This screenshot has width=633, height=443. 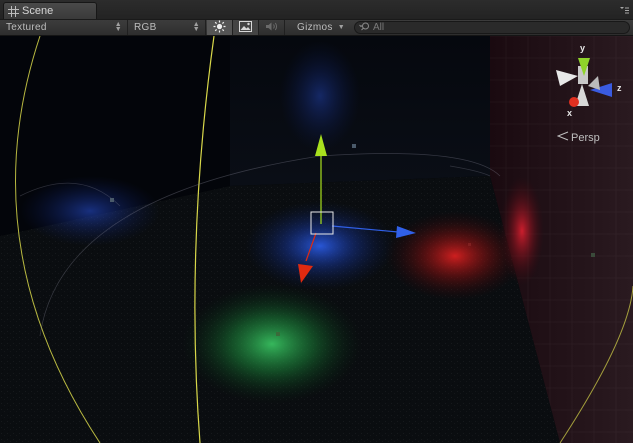 I want to click on light-marker, so click(x=354, y=146).